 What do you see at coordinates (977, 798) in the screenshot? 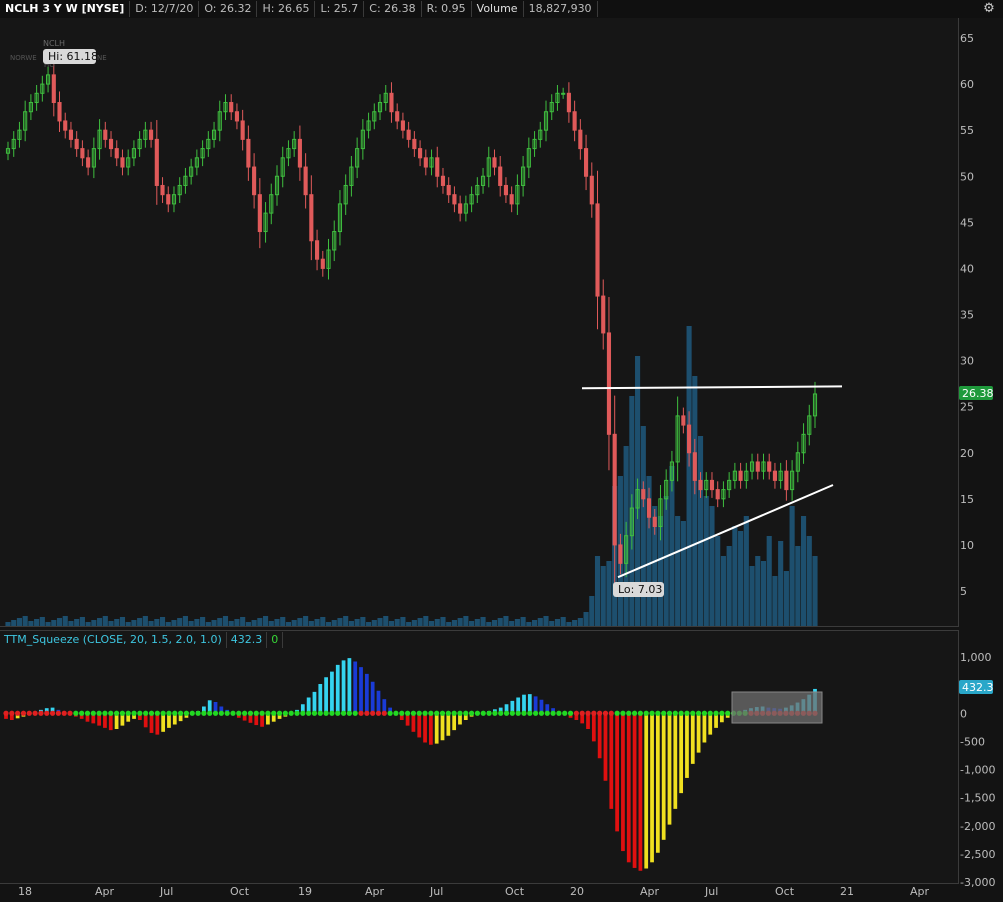
I see `indicator-tick-label: -1,500` at bounding box center [977, 798].